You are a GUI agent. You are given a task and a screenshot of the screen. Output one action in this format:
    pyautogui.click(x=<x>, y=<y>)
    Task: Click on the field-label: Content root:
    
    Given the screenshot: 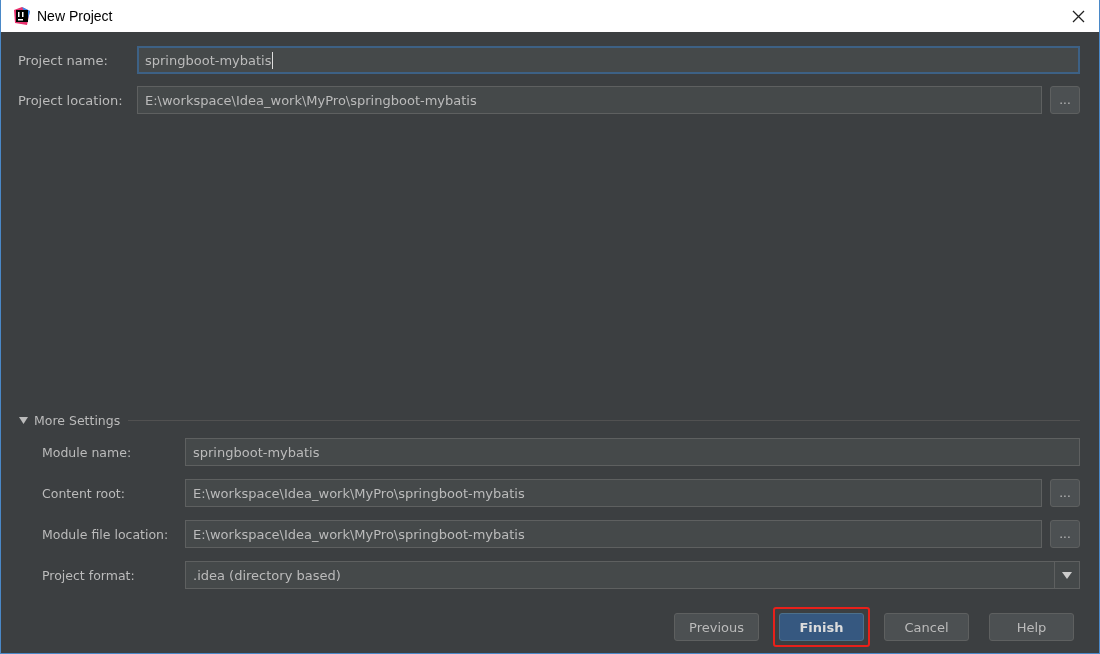 What is the action you would take?
    pyautogui.click(x=84, y=493)
    